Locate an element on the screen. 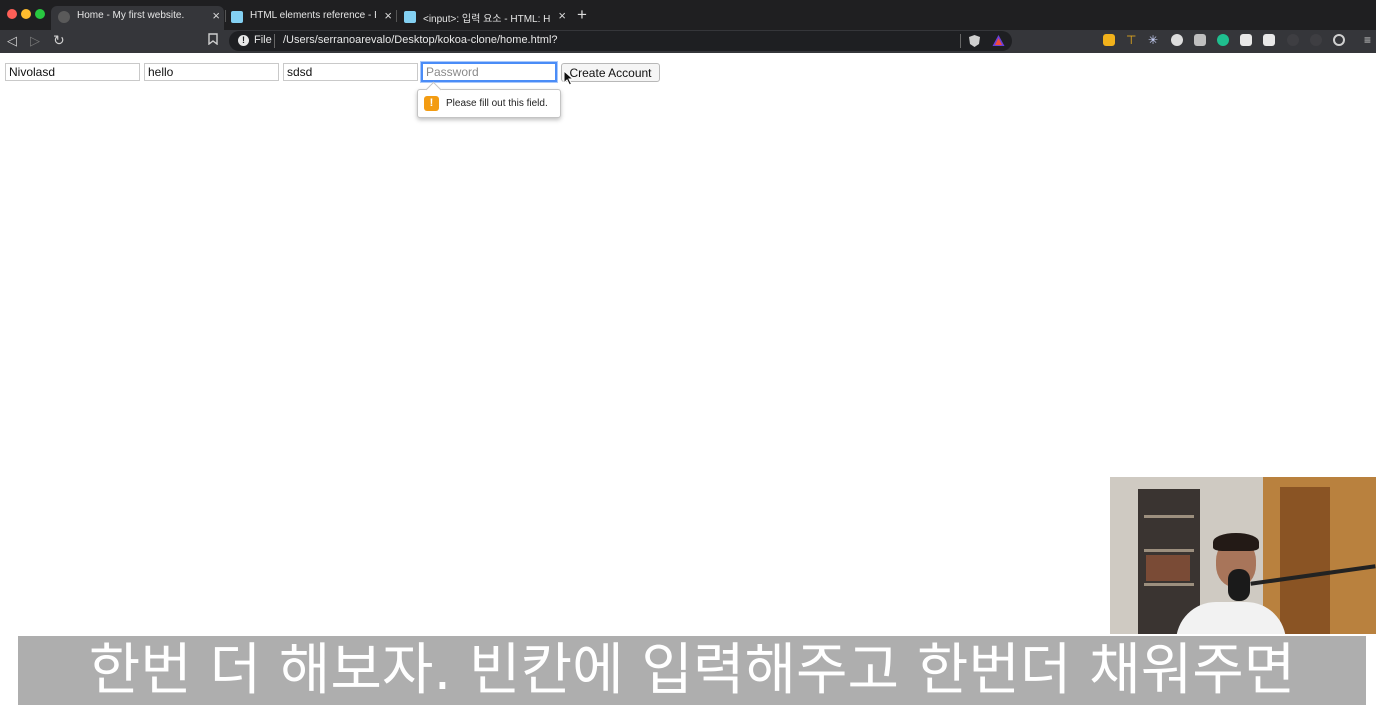 Image resolution: width=1376 pixels, height=715 pixels. url-scheme-label: File is located at coordinates (263, 40).